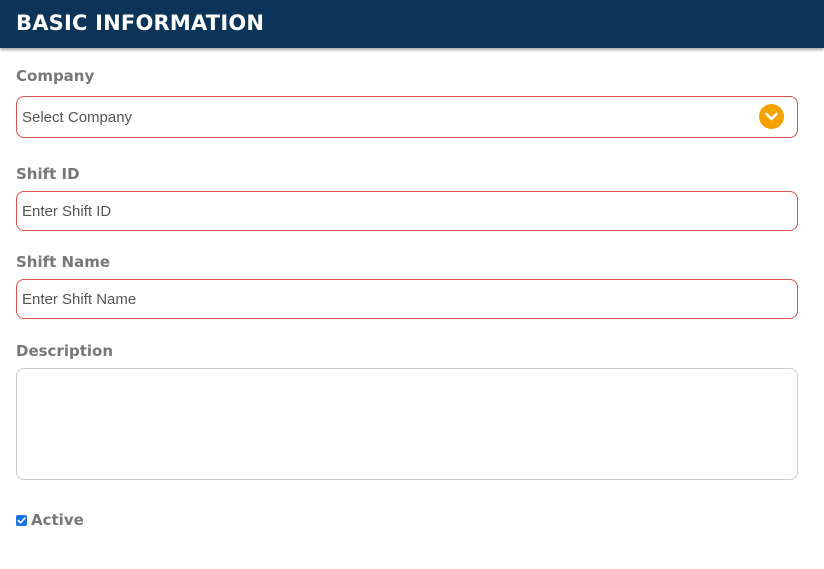  Describe the element at coordinates (67, 211) in the screenshot. I see `shift-id-placeholder: Enter Shift ID` at that location.